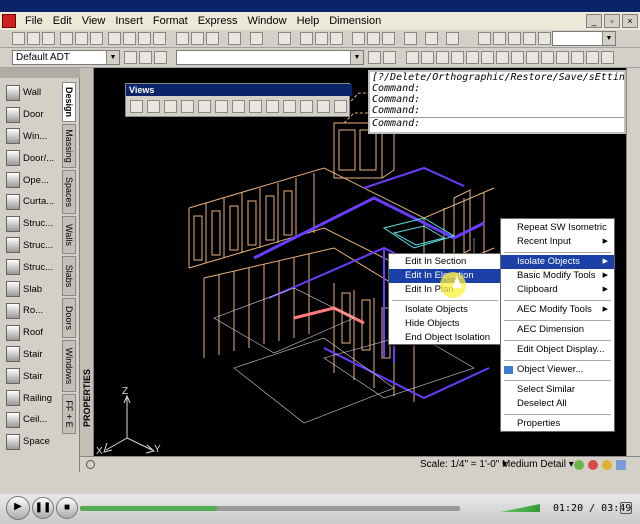  I want to click on play-icon: ▶, so click(18, 508).